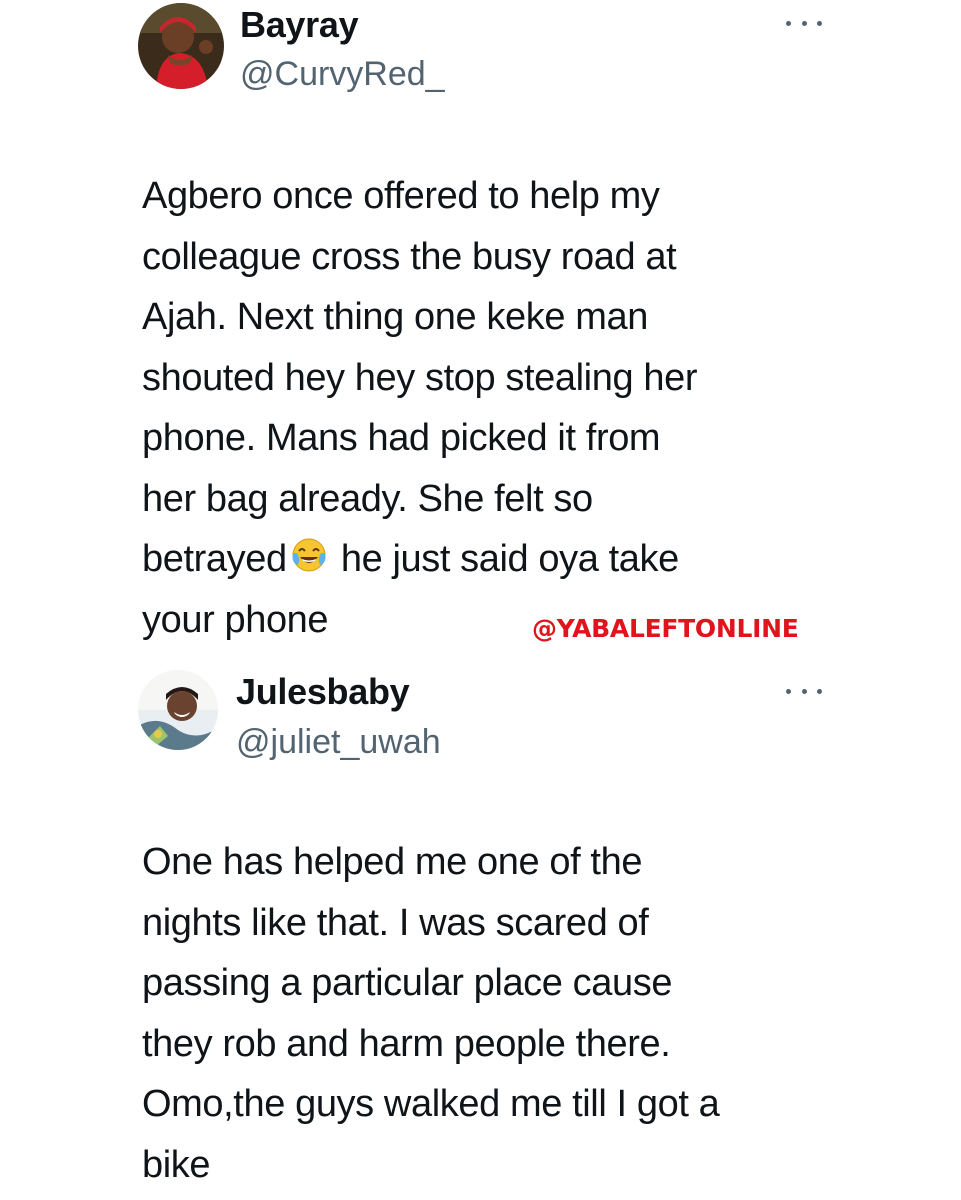 This screenshot has height=1200, width=961. Describe the element at coordinates (299, 25) in the screenshot. I see `display-name: Bayray` at that location.